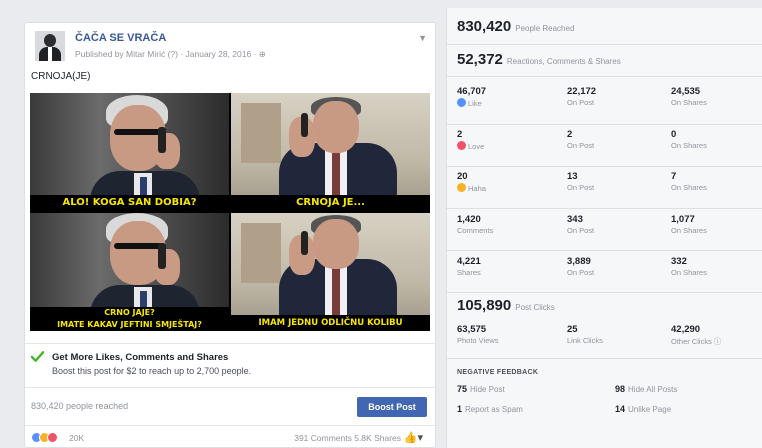  I want to click on page-avatar, so click(50, 46).